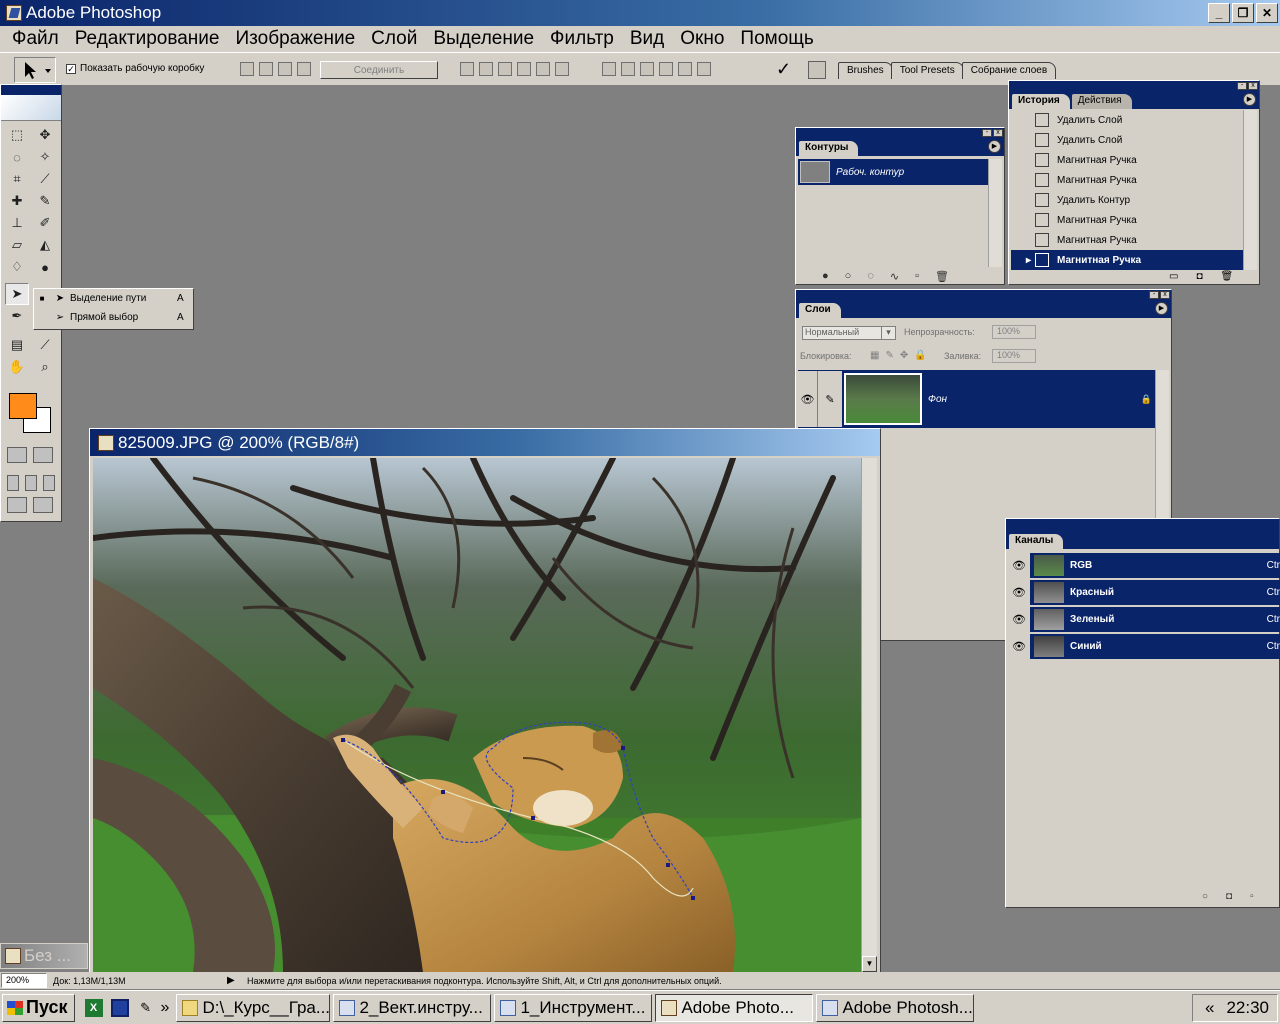  I want to click on new-channel-icon: ▫, so click(1252, 896).